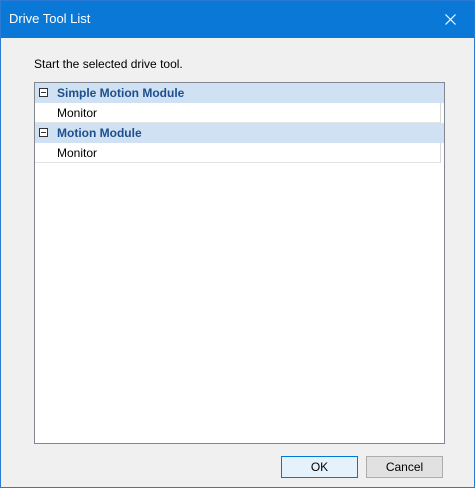 The width and height of the screenshot is (475, 488). Describe the element at coordinates (404, 467) in the screenshot. I see `cancel-button: Cancel` at that location.